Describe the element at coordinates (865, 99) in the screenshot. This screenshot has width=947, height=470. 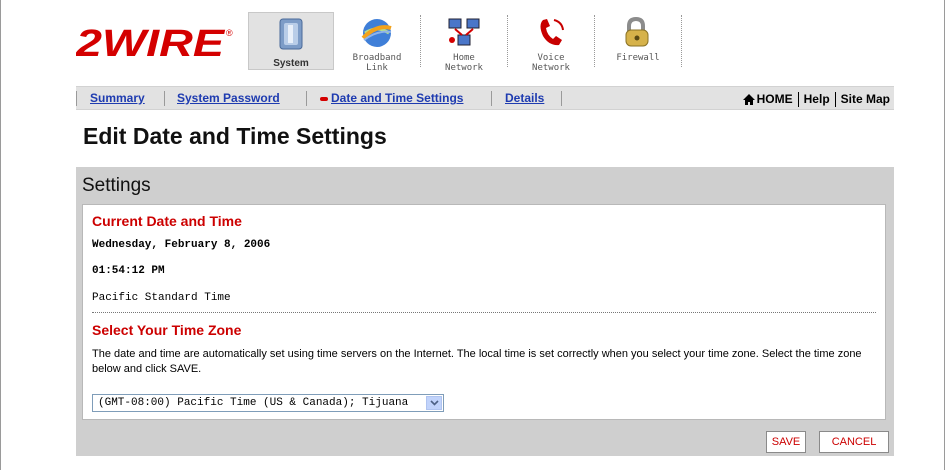
I see `site-map-link: Site Map` at that location.